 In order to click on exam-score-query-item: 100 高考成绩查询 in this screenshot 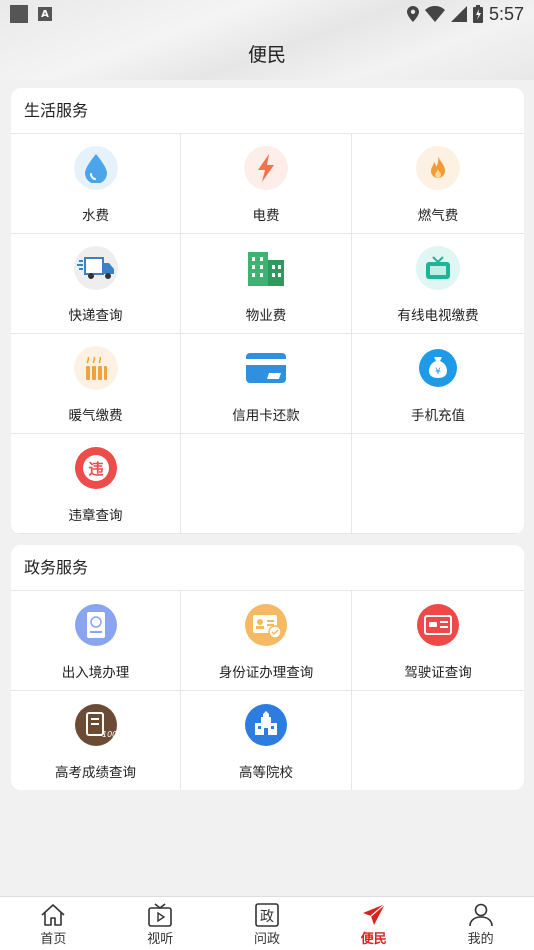, I will do `click(96, 740)`.